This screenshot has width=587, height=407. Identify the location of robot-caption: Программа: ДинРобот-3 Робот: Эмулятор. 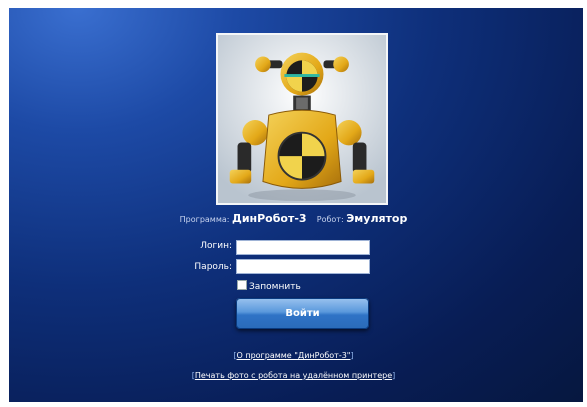
(293, 218).